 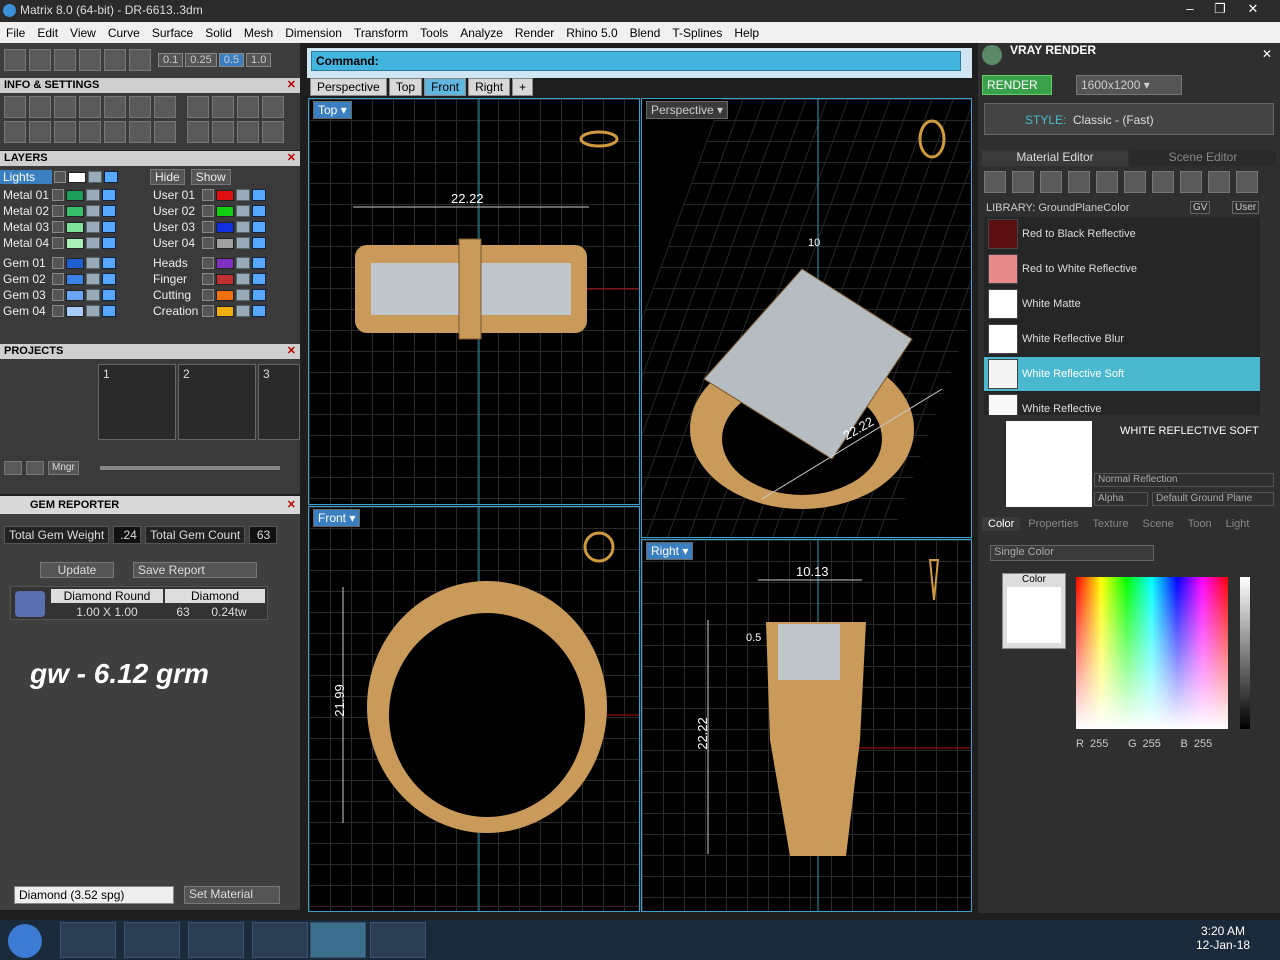 What do you see at coordinates (474, 301) in the screenshot?
I see `viewport-top: 22.22 Top ▾` at bounding box center [474, 301].